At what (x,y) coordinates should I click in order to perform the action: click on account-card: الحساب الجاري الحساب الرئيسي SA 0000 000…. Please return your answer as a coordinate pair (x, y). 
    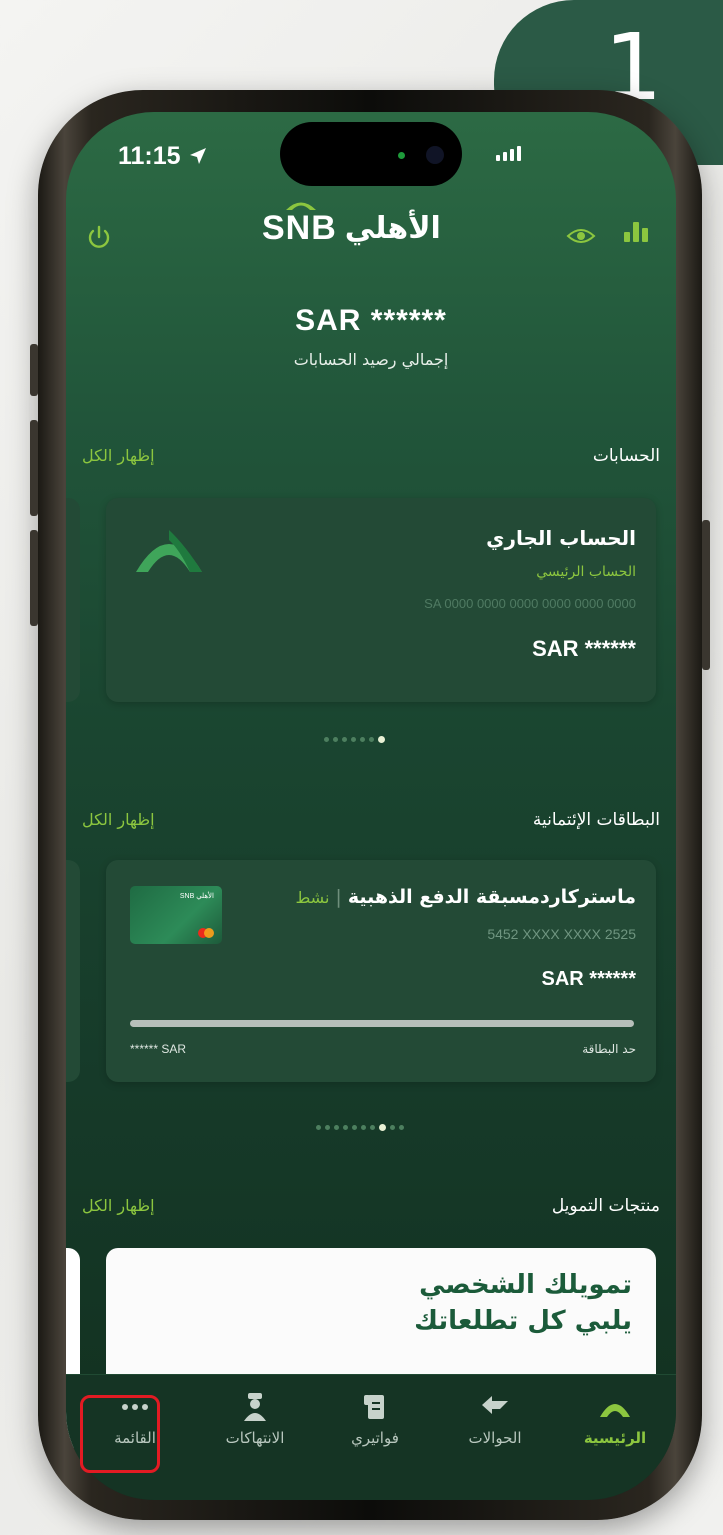
    Looking at the image, I should click on (381, 600).